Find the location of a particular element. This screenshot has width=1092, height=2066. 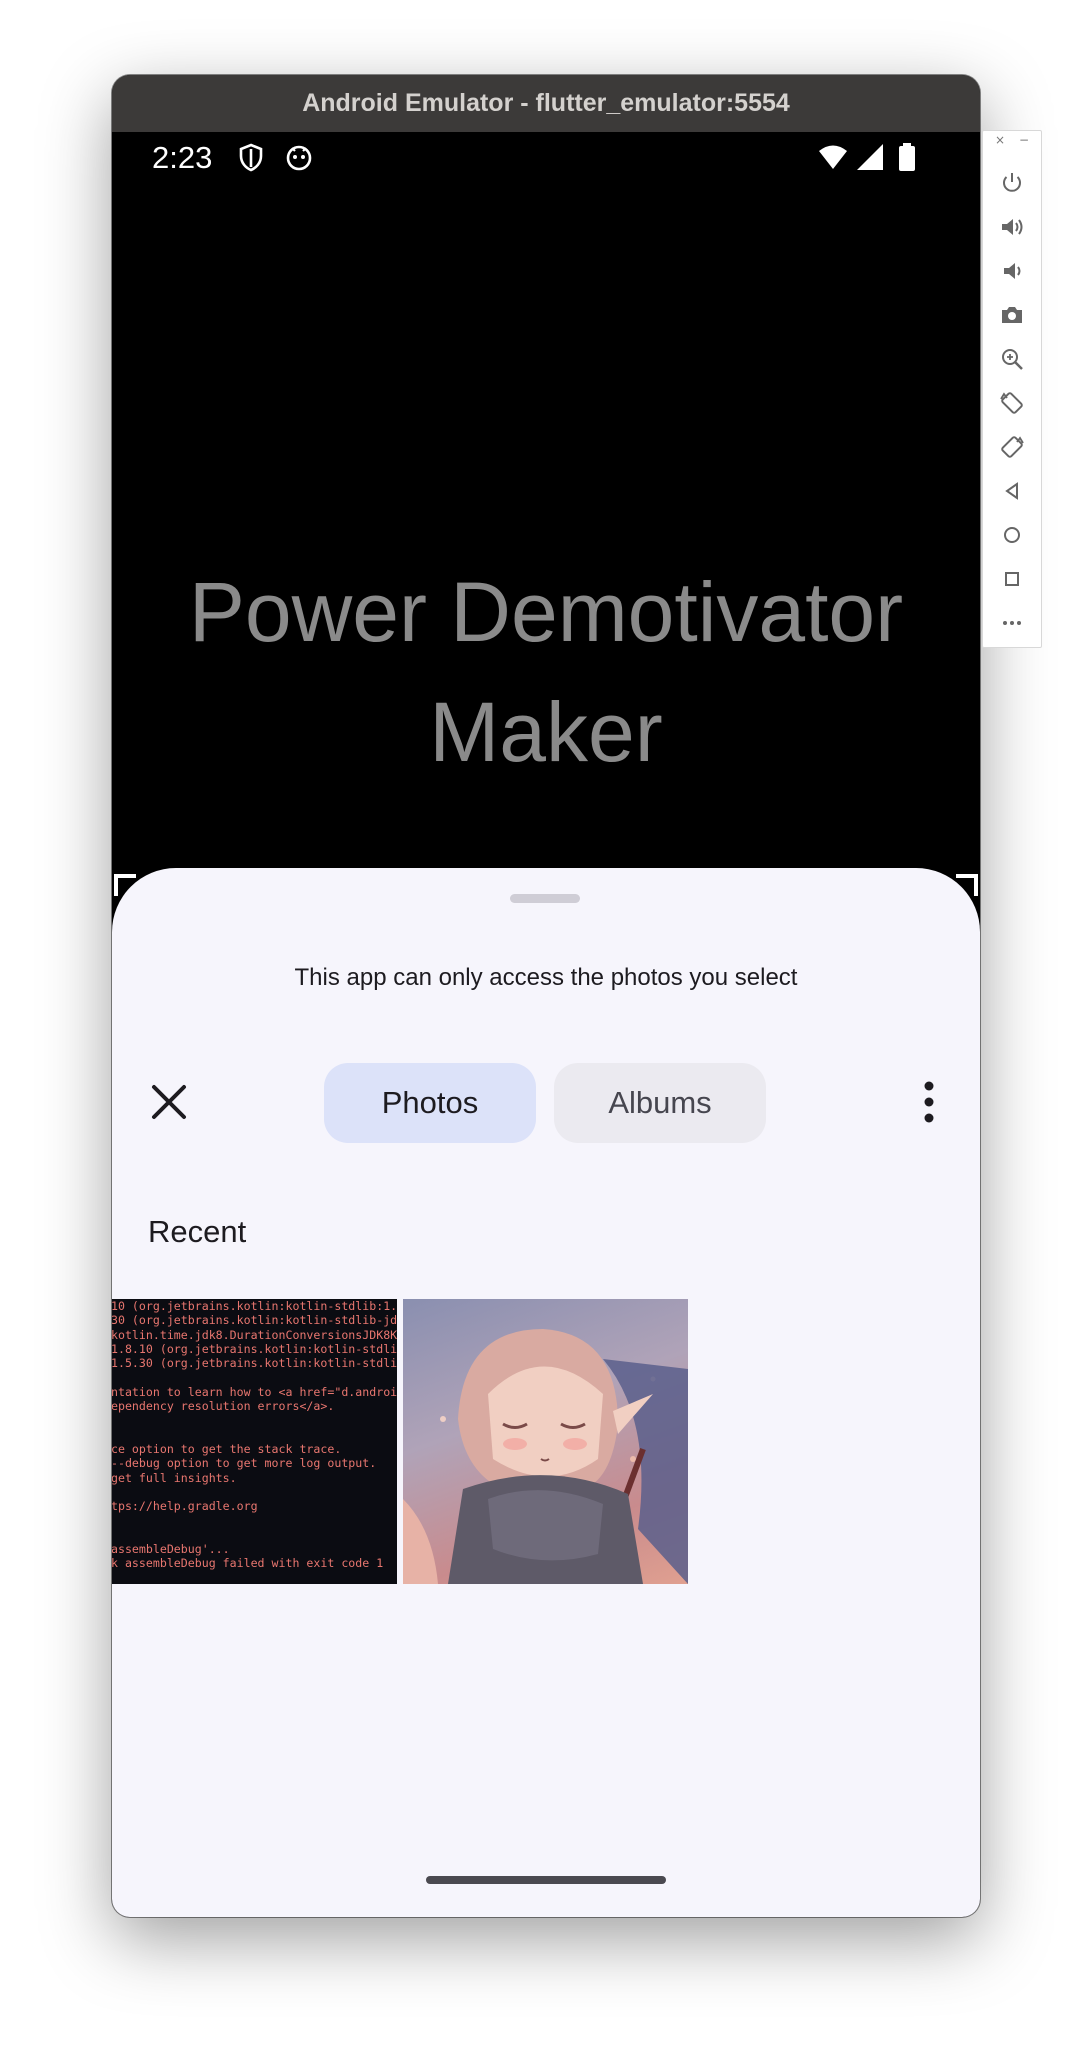

section-recent: Recent is located at coordinates (197, 1231).